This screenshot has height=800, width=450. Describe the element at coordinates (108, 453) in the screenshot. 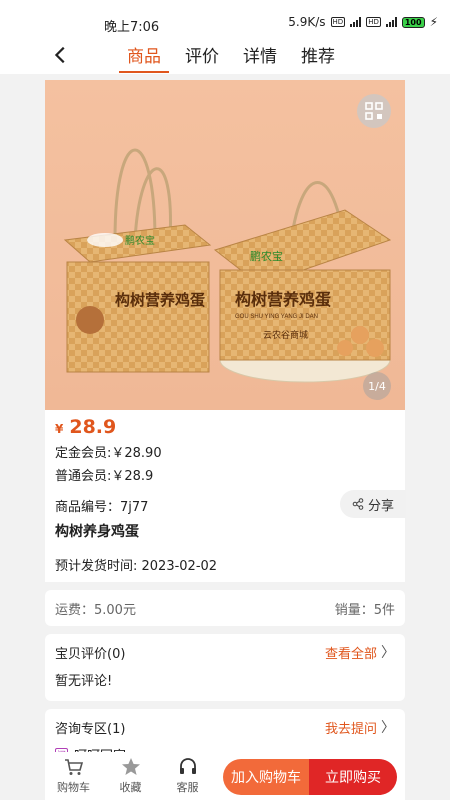

I see `gold-member-price: 定金会员:￥28.90` at that location.